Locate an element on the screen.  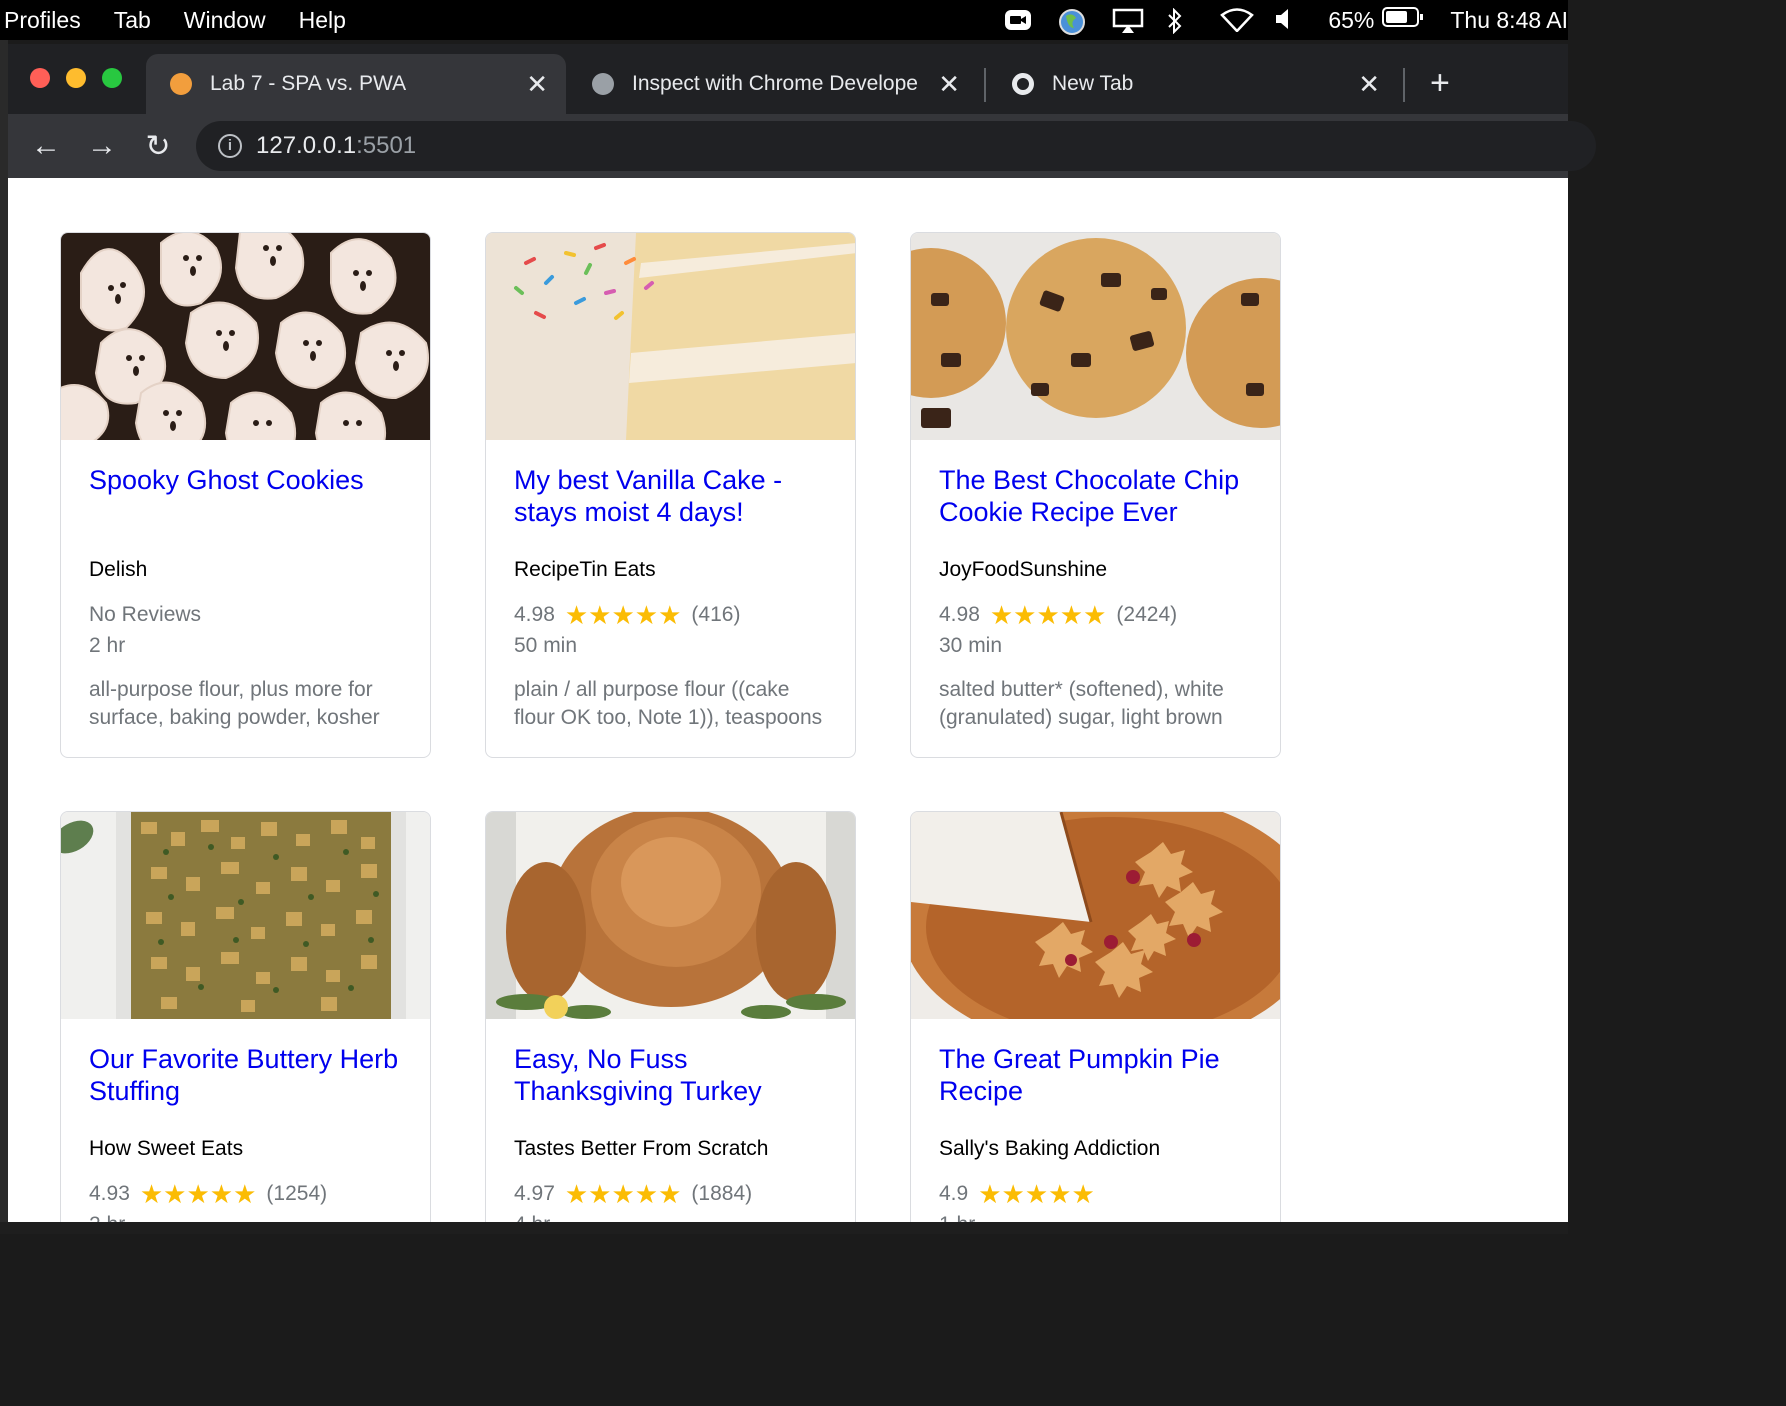
forward-arrow-icon: → is located at coordinates (102, 146).